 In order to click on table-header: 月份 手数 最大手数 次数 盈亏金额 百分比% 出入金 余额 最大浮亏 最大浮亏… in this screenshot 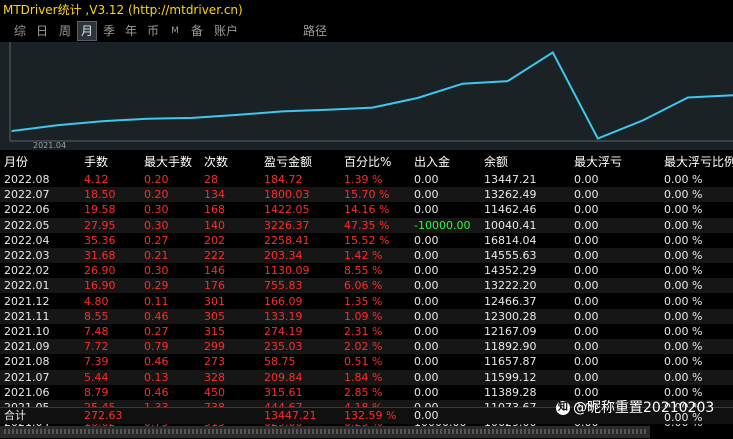, I will do `click(366, 162)`.